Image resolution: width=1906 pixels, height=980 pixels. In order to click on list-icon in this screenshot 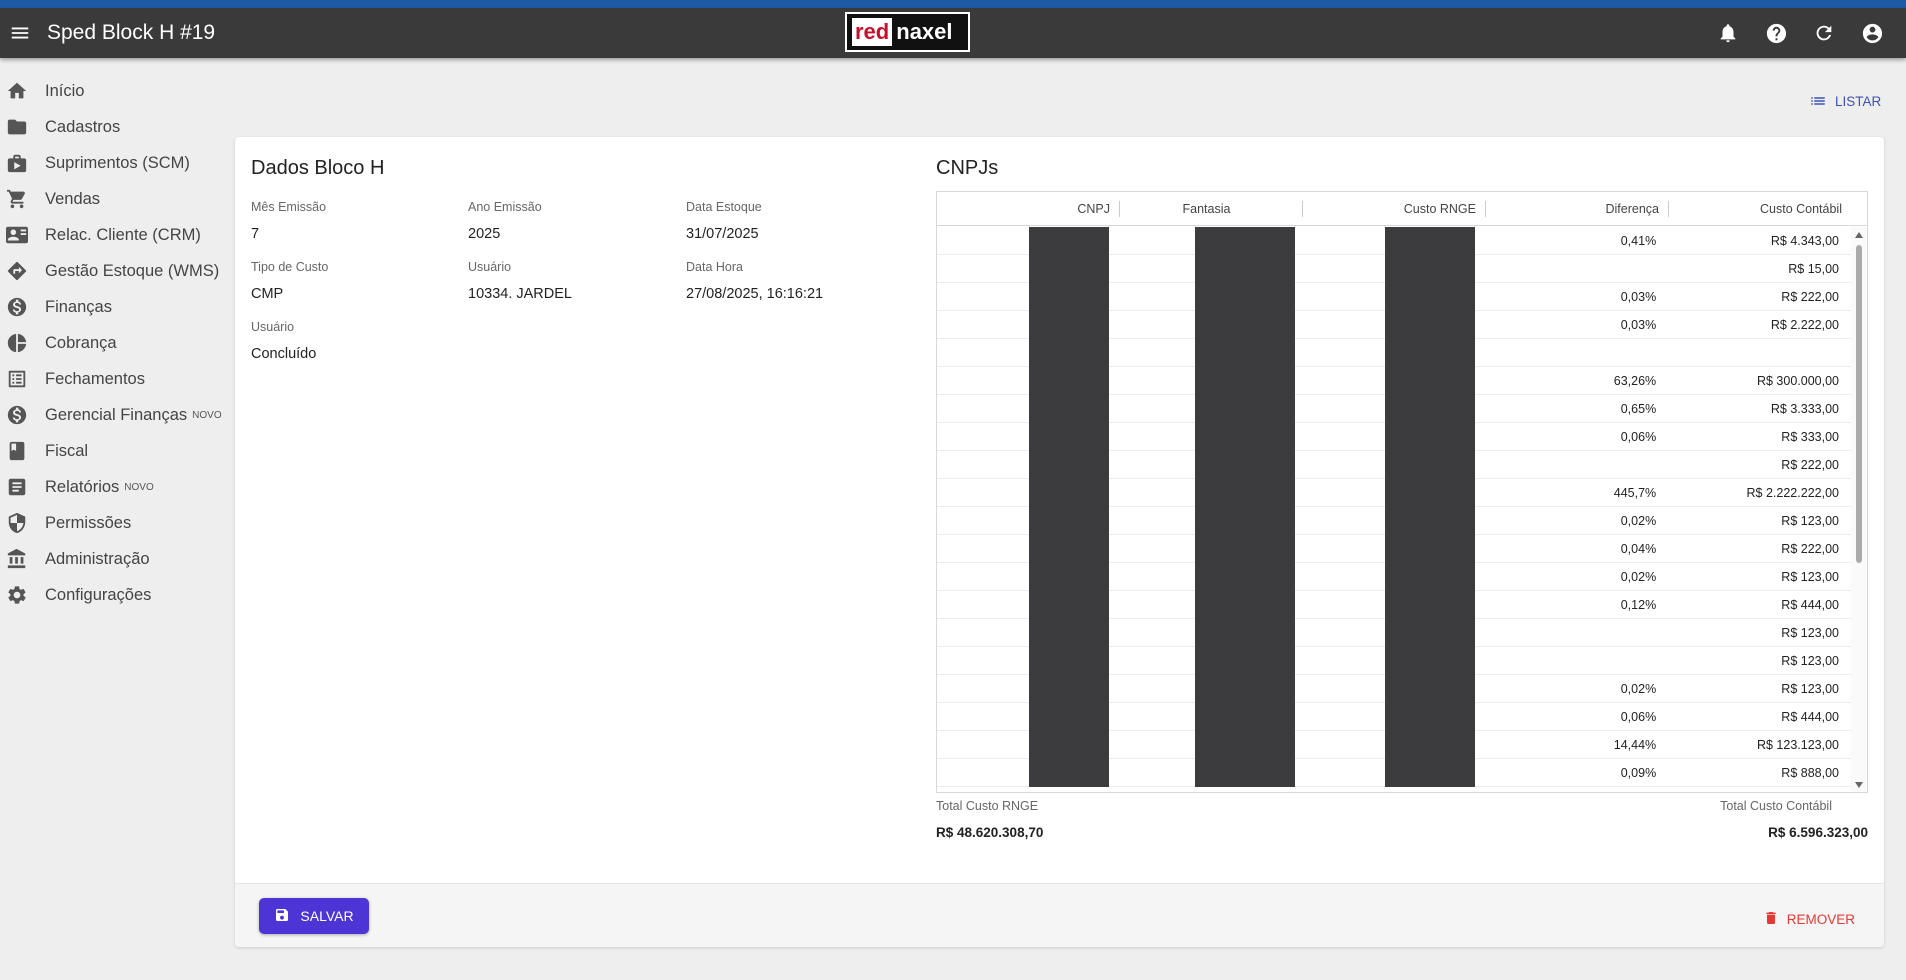, I will do `click(1818, 101)`.